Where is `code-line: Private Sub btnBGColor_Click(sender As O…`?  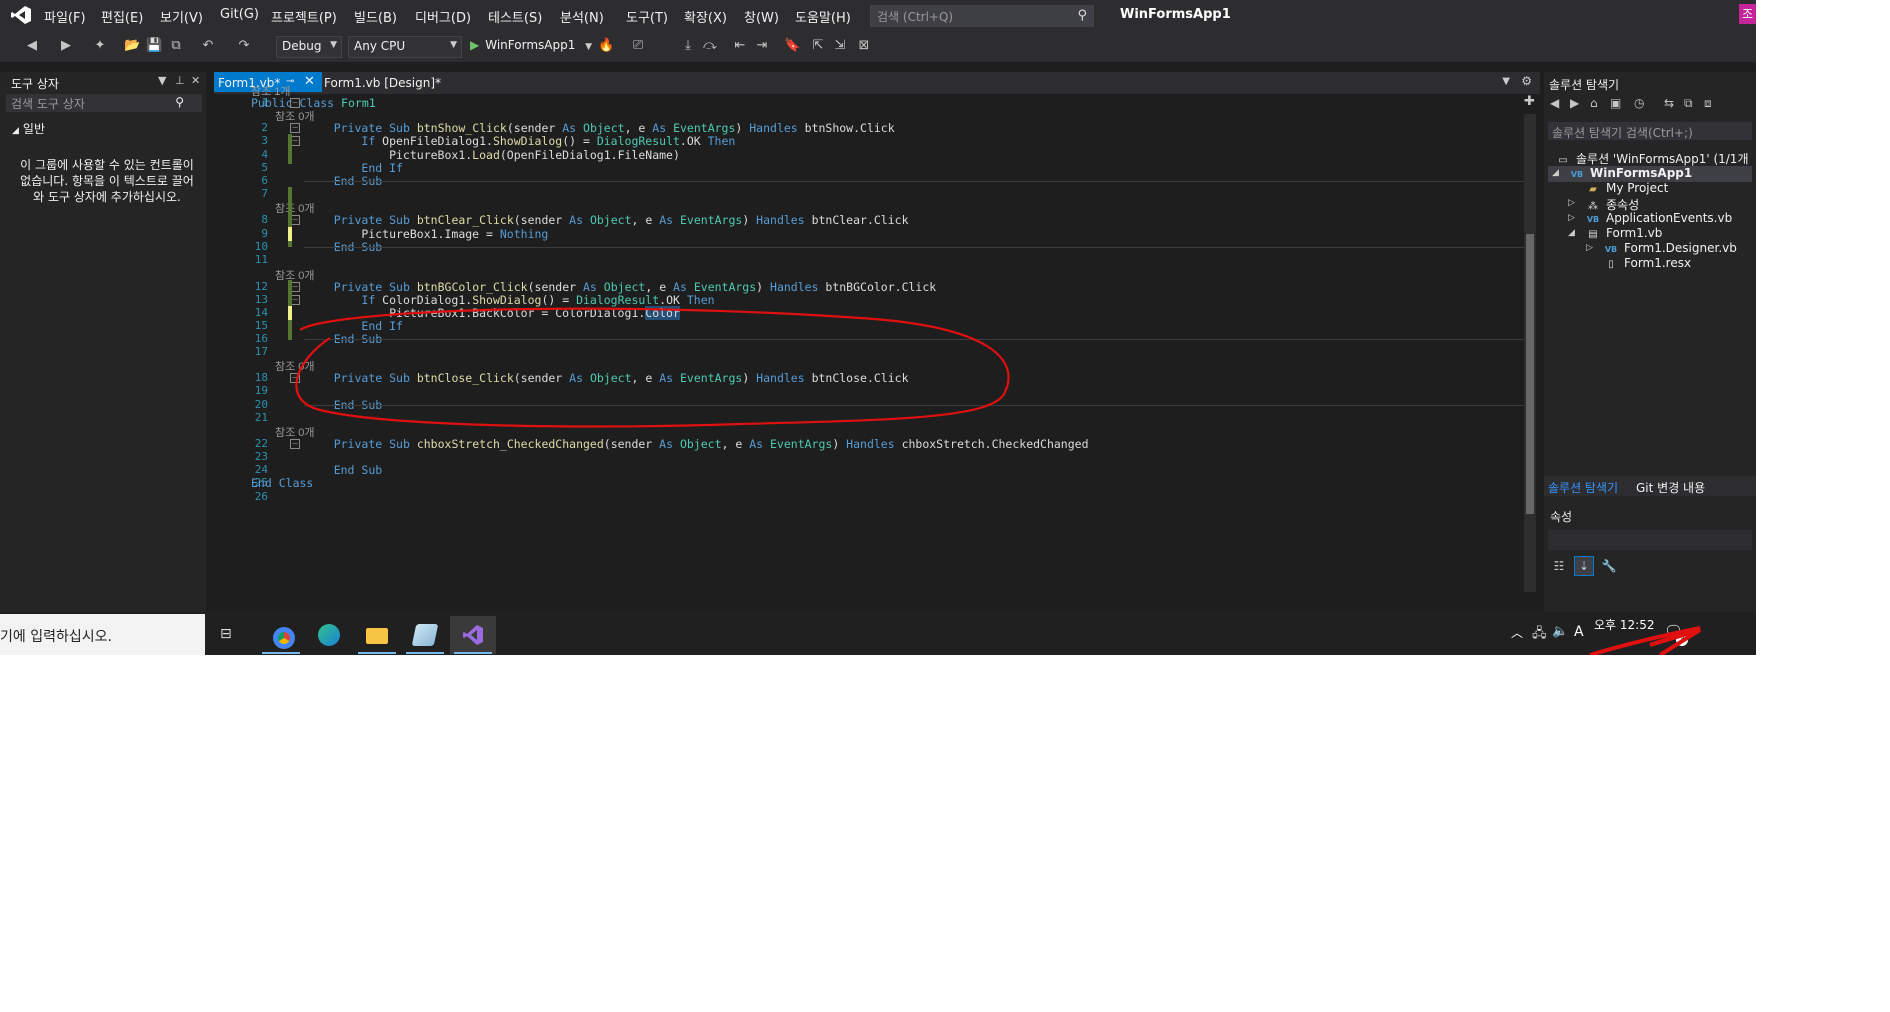
code-line: Private Sub btnBGColor_Click(sender As O… is located at coordinates (621, 287).